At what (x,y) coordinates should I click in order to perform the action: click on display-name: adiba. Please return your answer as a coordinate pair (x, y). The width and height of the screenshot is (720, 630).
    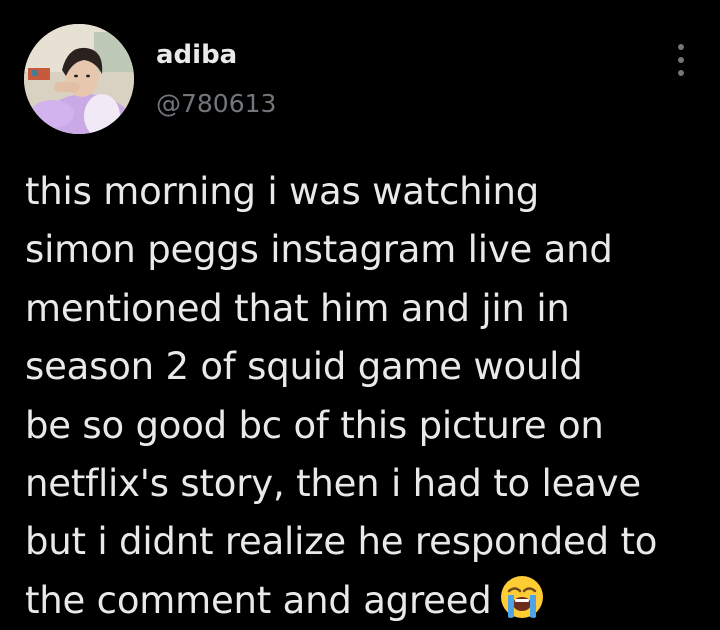
    Looking at the image, I should click on (196, 55).